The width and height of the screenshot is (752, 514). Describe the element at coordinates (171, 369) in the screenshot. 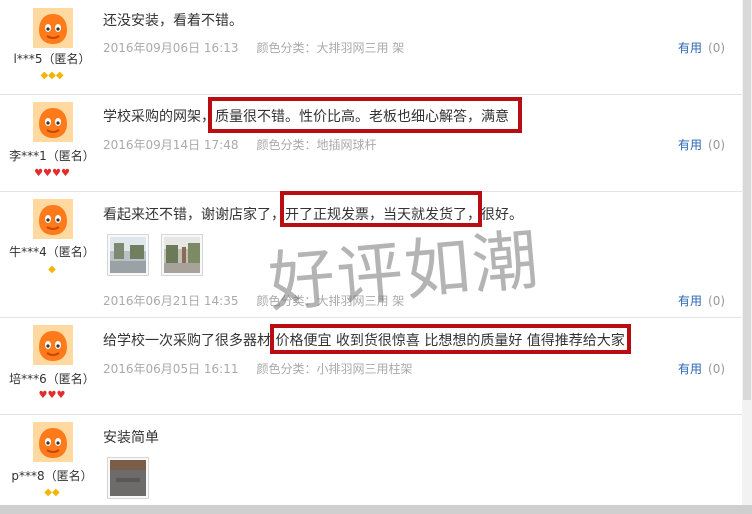

I see `review-date: 2016年06月05日 16:11` at that location.